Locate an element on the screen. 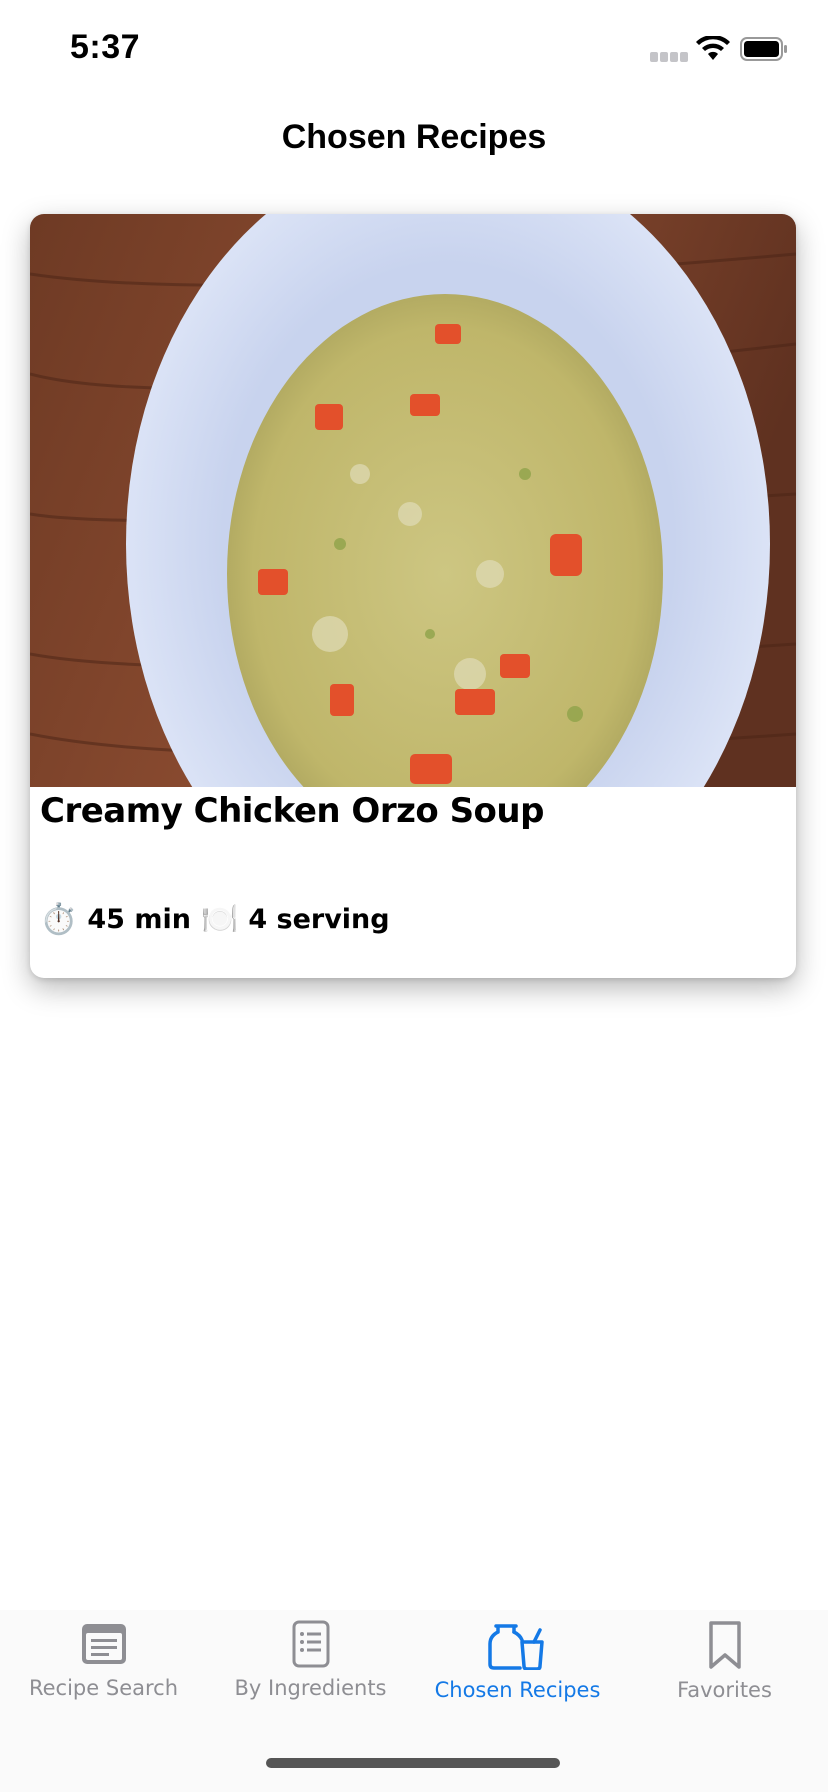 The image size is (828, 1792). battery-icon is located at coordinates (763, 49).